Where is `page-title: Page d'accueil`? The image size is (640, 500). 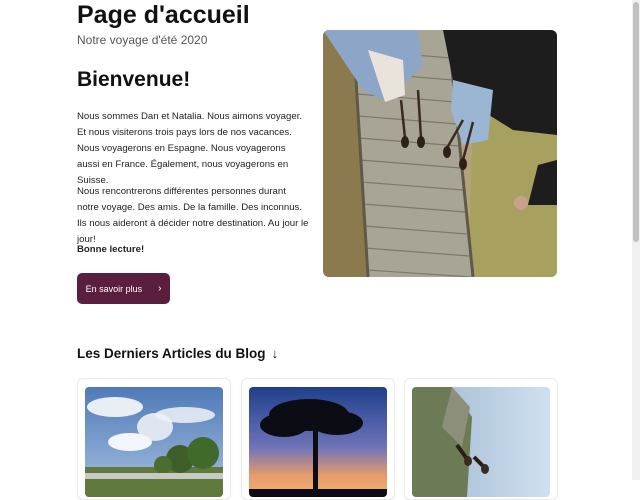
page-title: Page d'accueil is located at coordinates (163, 15).